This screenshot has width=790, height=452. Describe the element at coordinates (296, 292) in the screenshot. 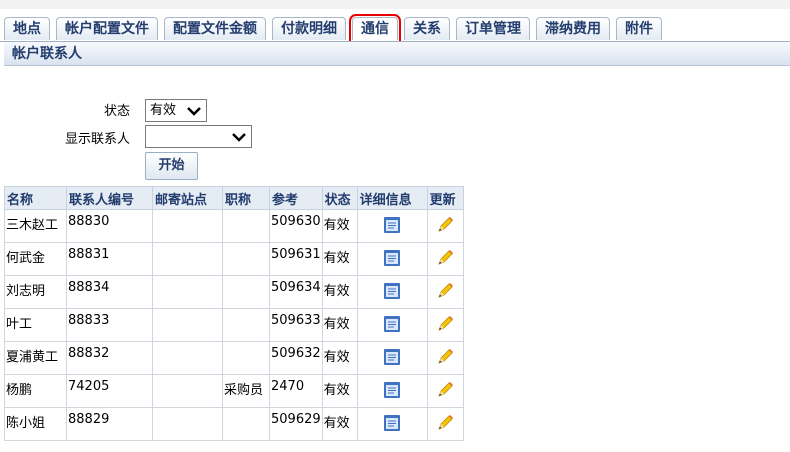

I see `cell-reference: 509634` at that location.